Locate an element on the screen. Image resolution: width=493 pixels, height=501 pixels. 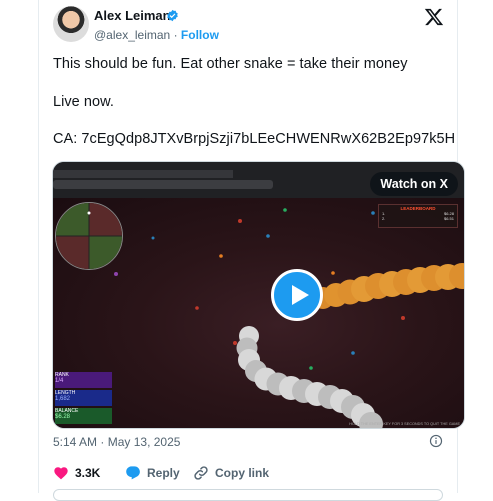
browser-tabs is located at coordinates (143, 174).